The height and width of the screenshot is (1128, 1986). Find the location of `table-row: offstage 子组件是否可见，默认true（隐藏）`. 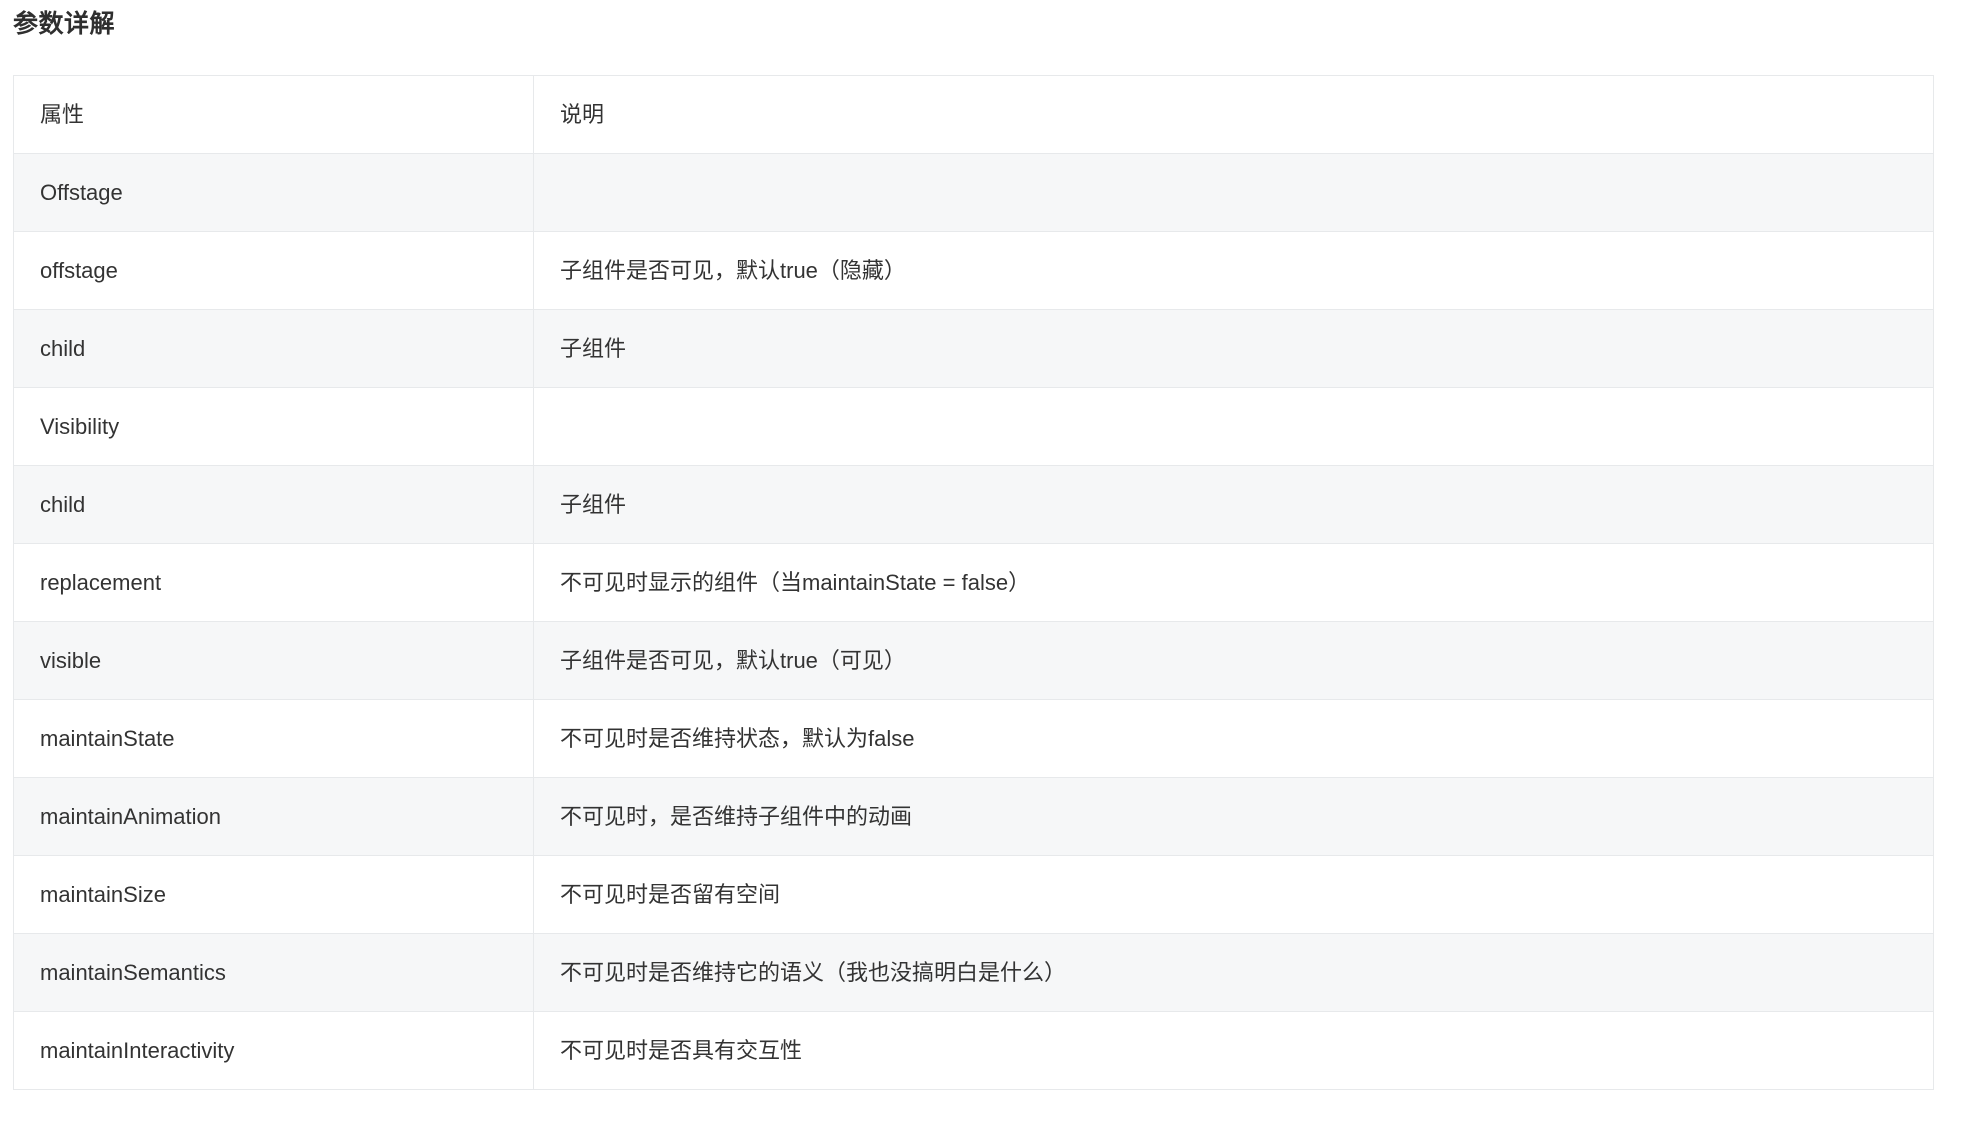

table-row: offstage 子组件是否可见，默认true（隐藏） is located at coordinates (973, 270).